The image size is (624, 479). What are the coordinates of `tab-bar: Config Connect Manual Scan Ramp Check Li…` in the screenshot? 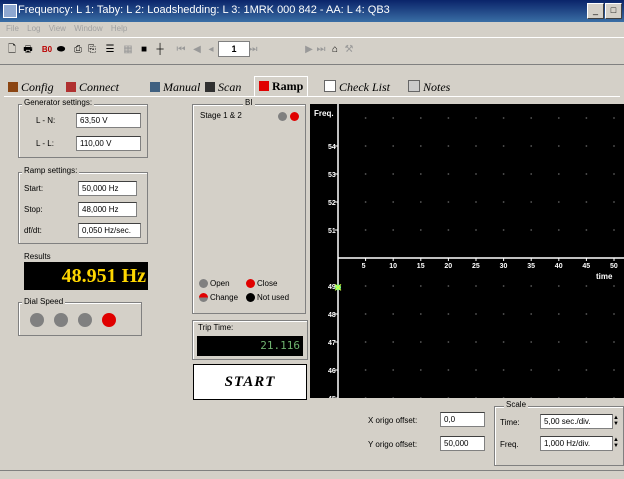 It's located at (312, 86).